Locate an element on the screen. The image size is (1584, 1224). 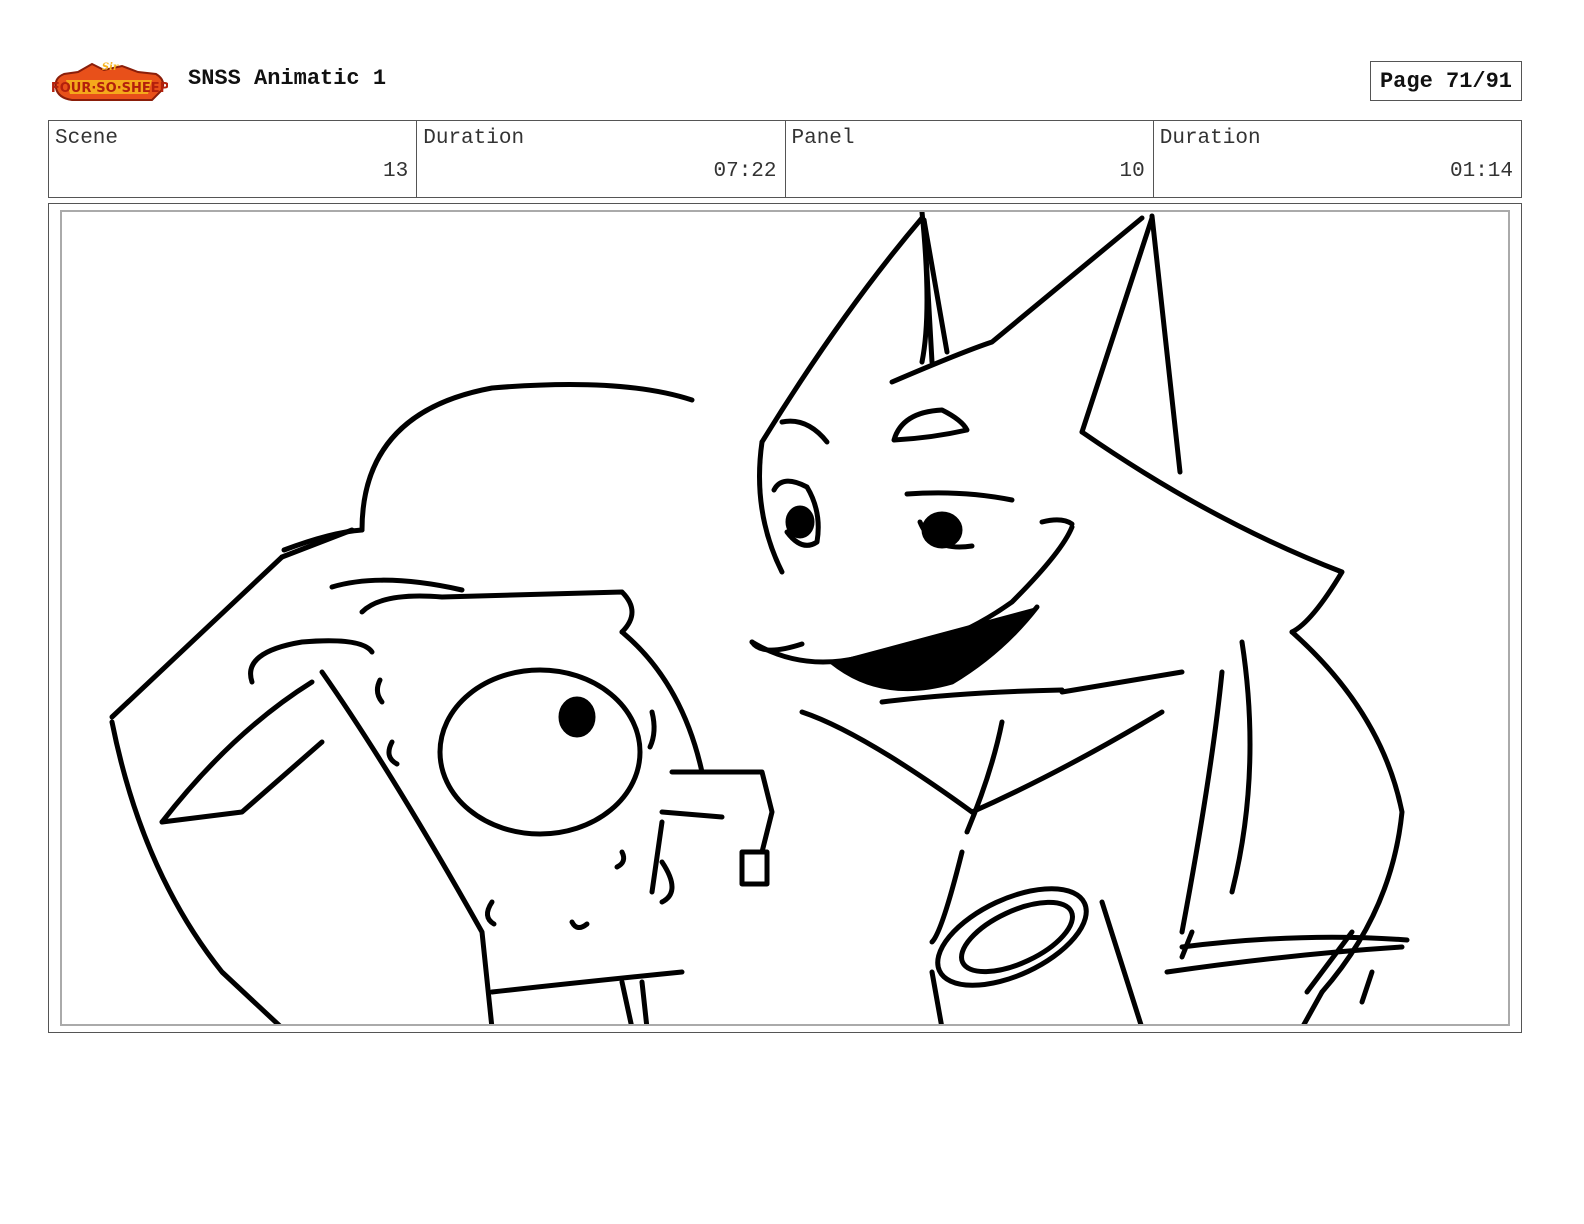
show-logo: FOUR·SO·SHEEP Sir is located at coordinates (110, 81).